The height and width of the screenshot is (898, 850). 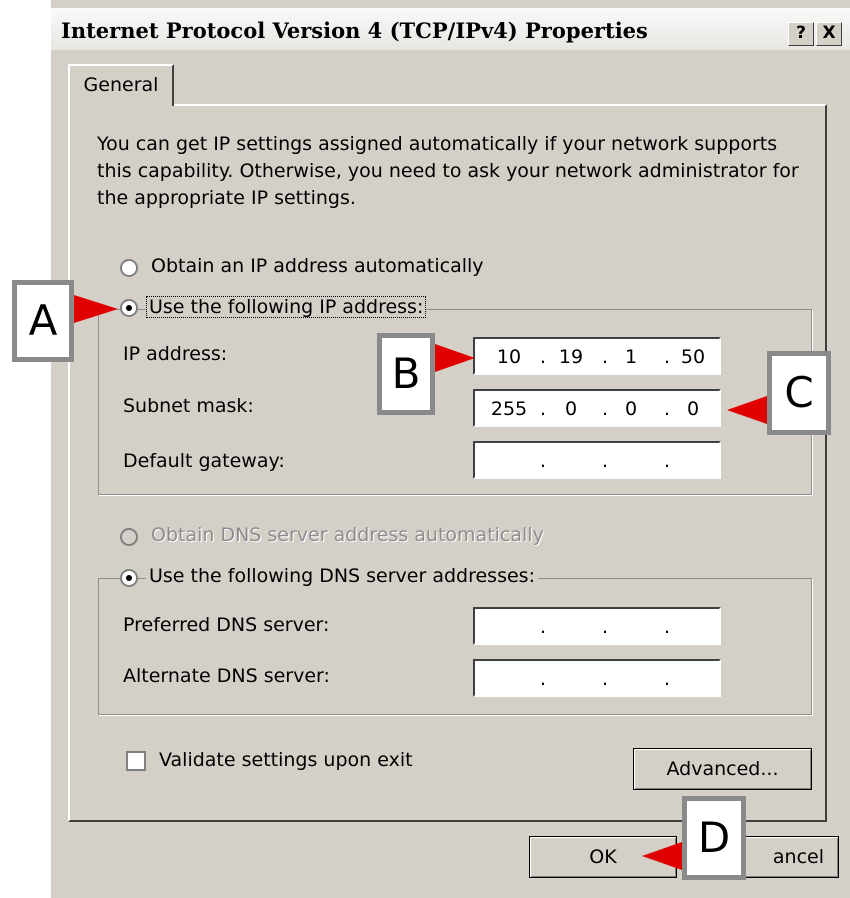 What do you see at coordinates (799, 393) in the screenshot?
I see `callout-c: C` at bounding box center [799, 393].